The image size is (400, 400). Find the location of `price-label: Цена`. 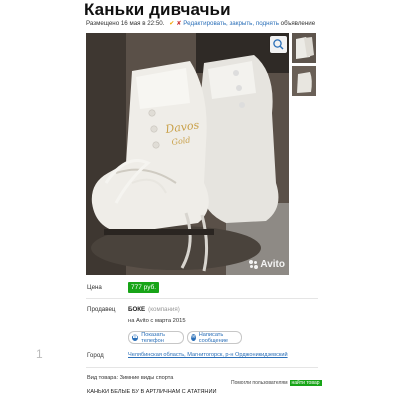

price-label: Цена is located at coordinates (94, 287).